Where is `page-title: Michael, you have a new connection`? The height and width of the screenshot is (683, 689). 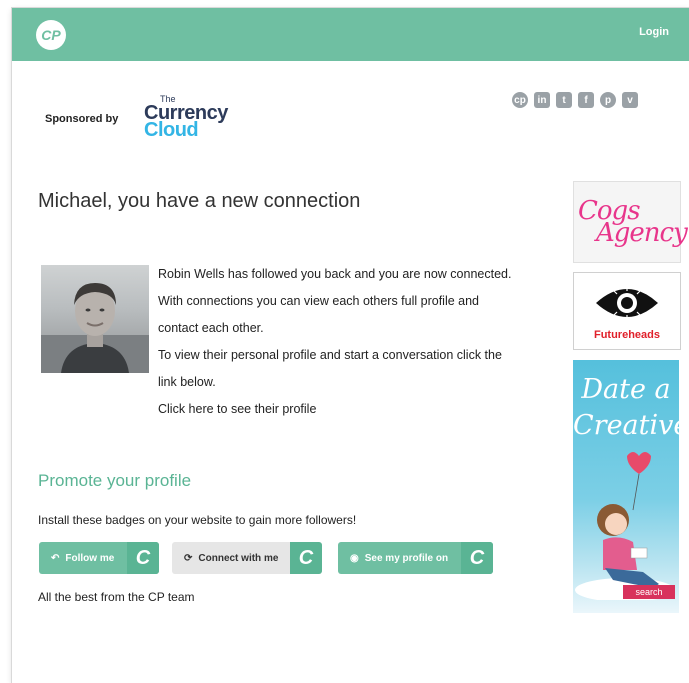 page-title: Michael, you have a new connection is located at coordinates (199, 201).